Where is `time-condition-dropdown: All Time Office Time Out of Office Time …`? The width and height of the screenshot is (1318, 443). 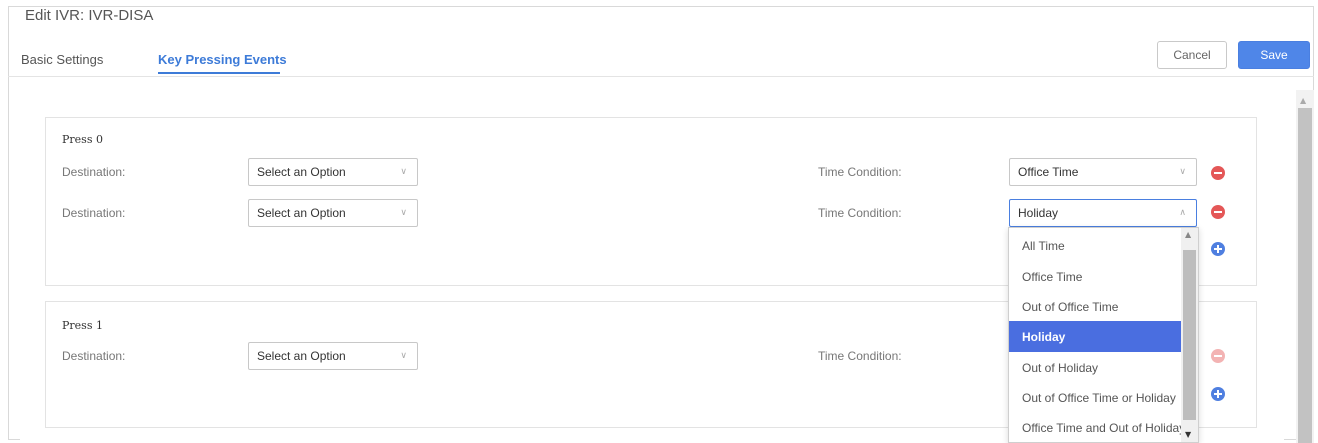
time-condition-dropdown: All Time Office Time Out of Office Time … is located at coordinates (1103, 335).